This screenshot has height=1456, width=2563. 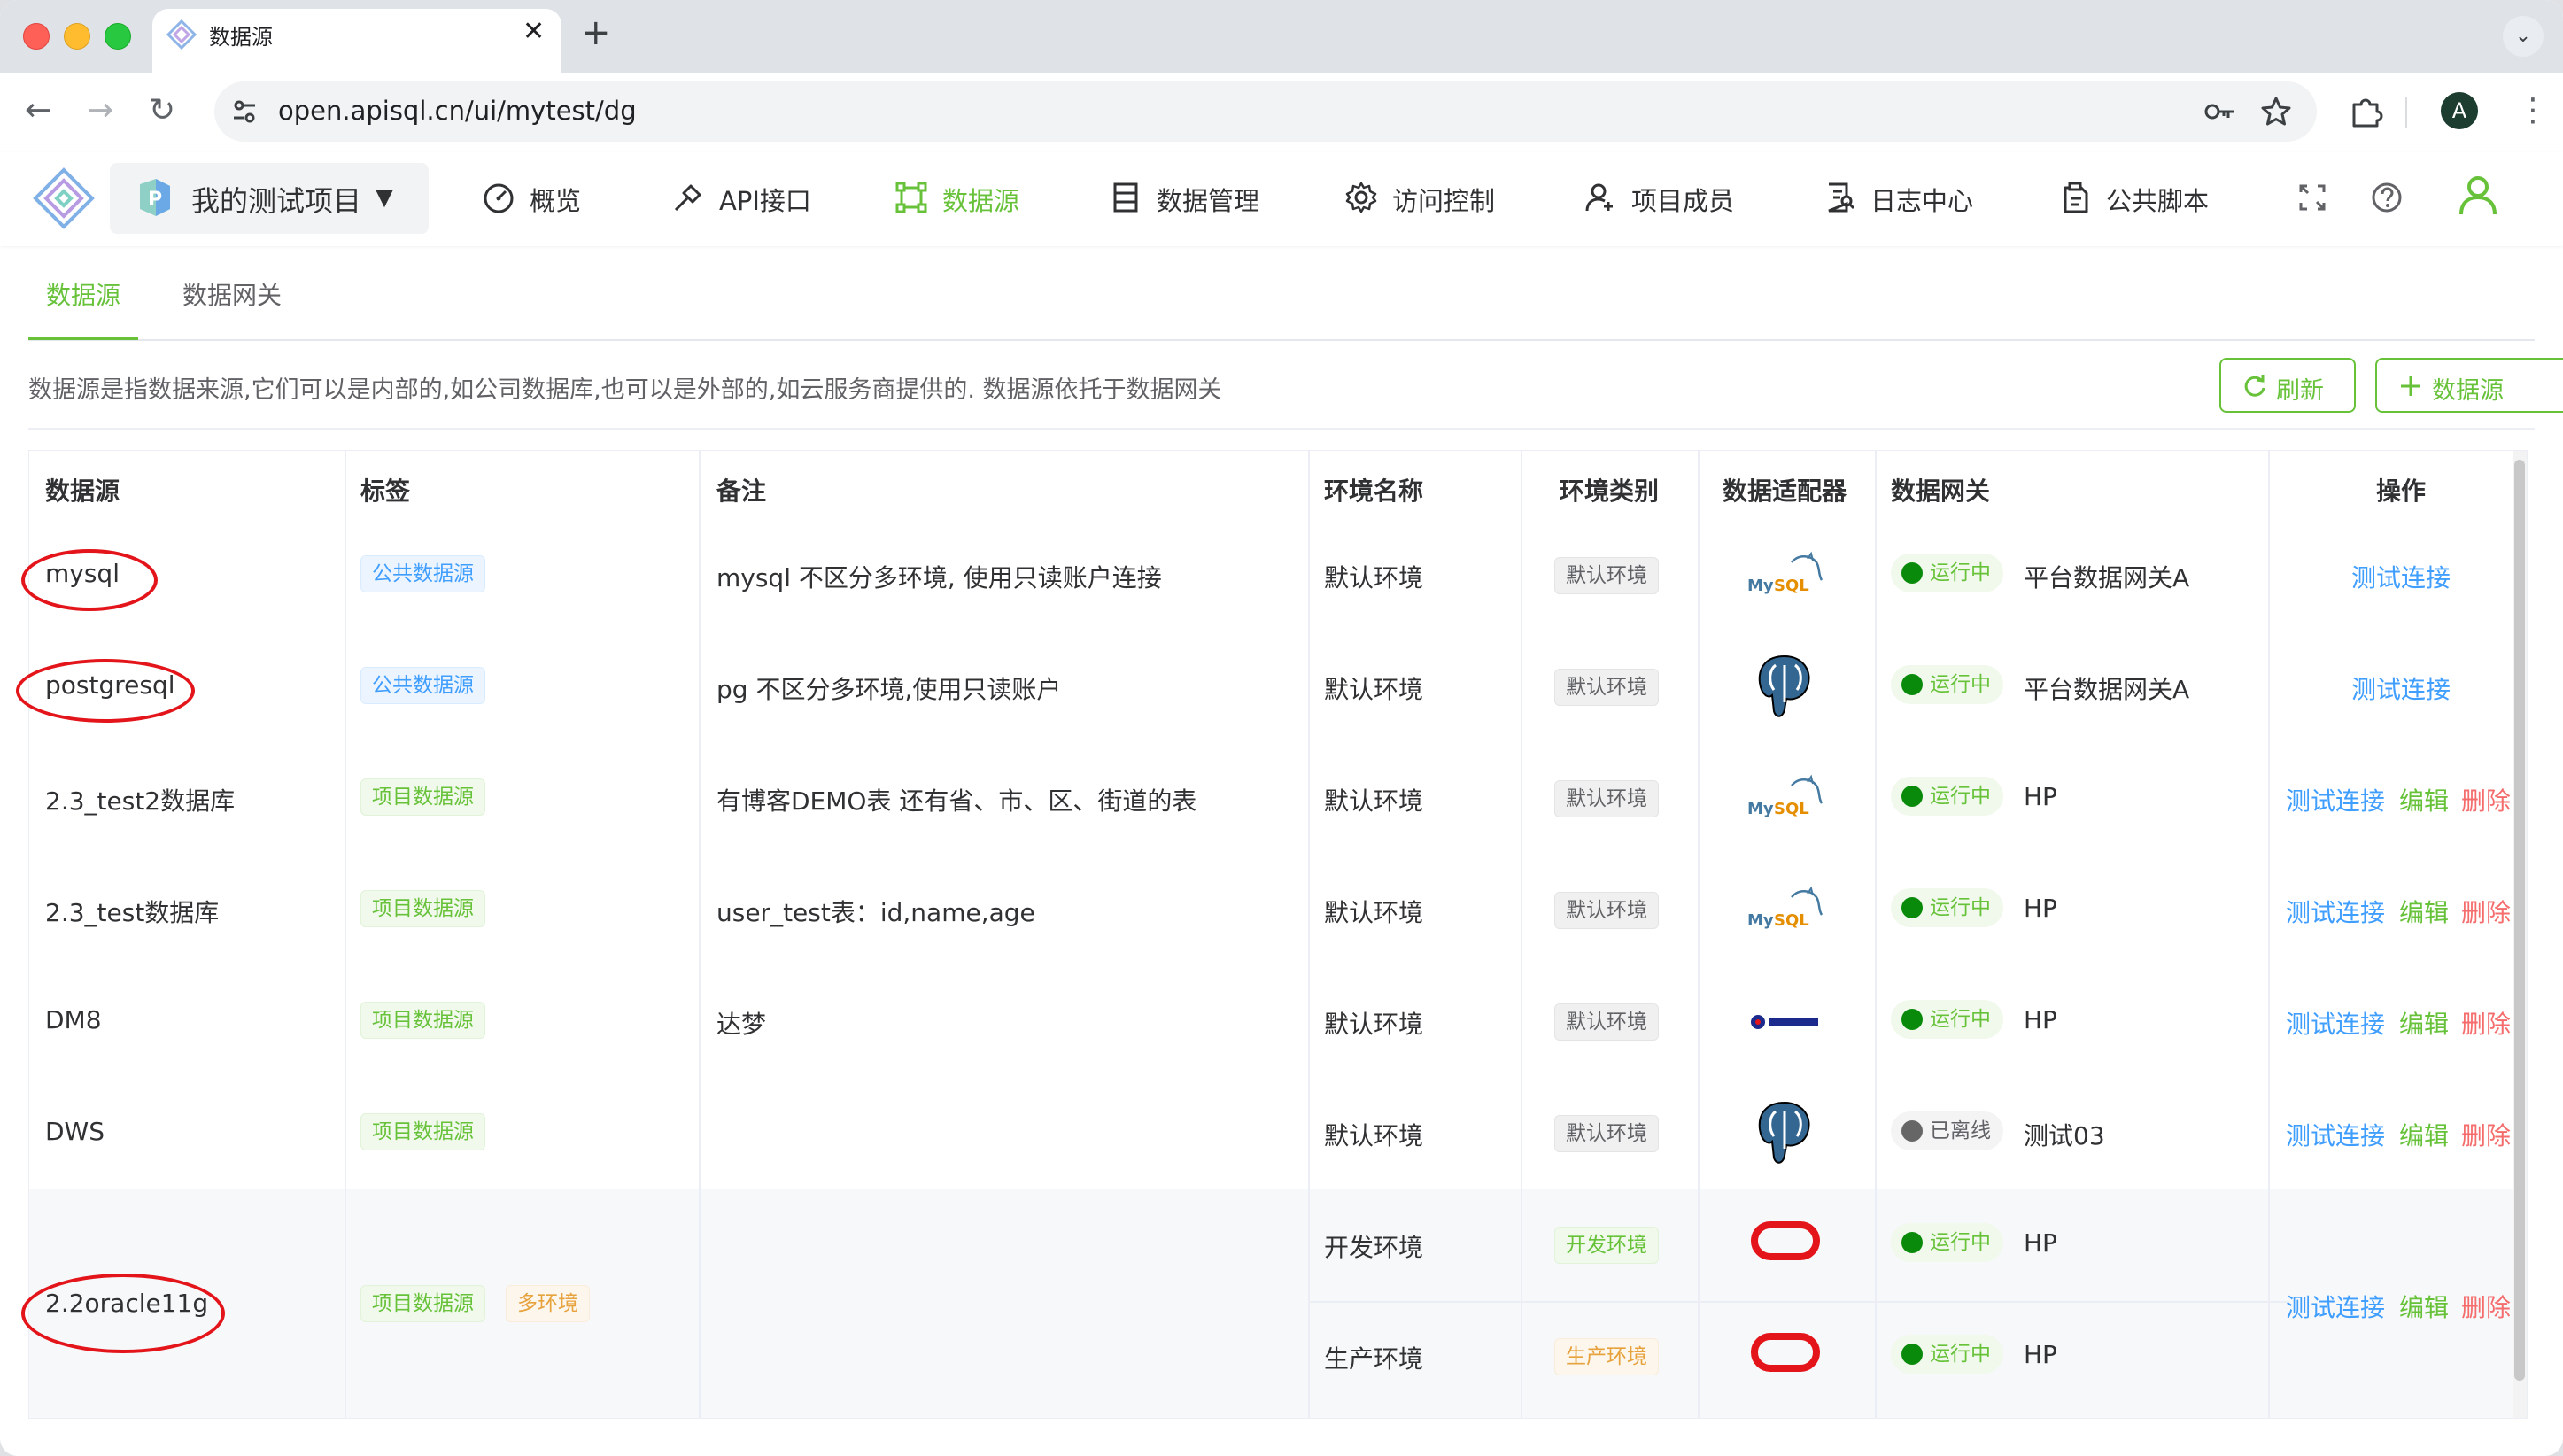 I want to click on add-datasource-button: 数据源, so click(x=2469, y=386).